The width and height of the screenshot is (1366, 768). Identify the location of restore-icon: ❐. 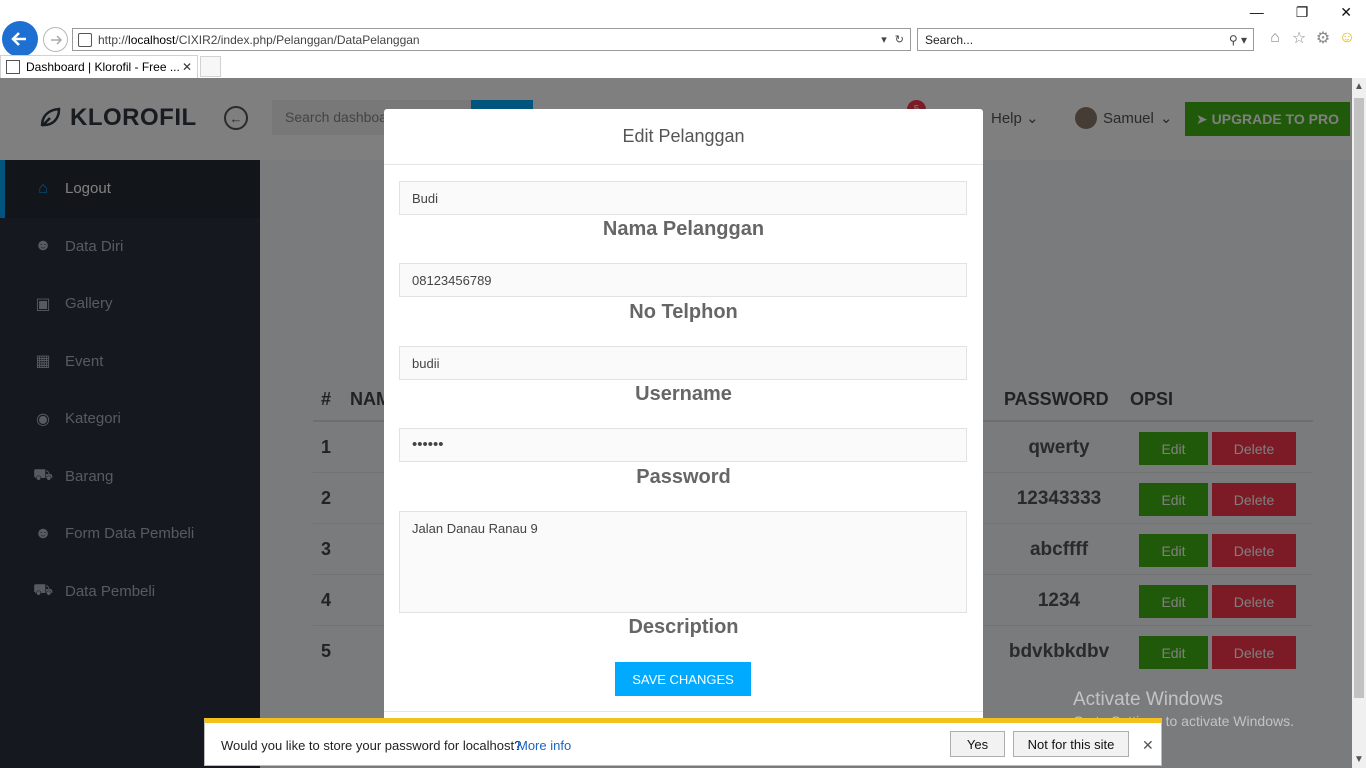
(1302, 12).